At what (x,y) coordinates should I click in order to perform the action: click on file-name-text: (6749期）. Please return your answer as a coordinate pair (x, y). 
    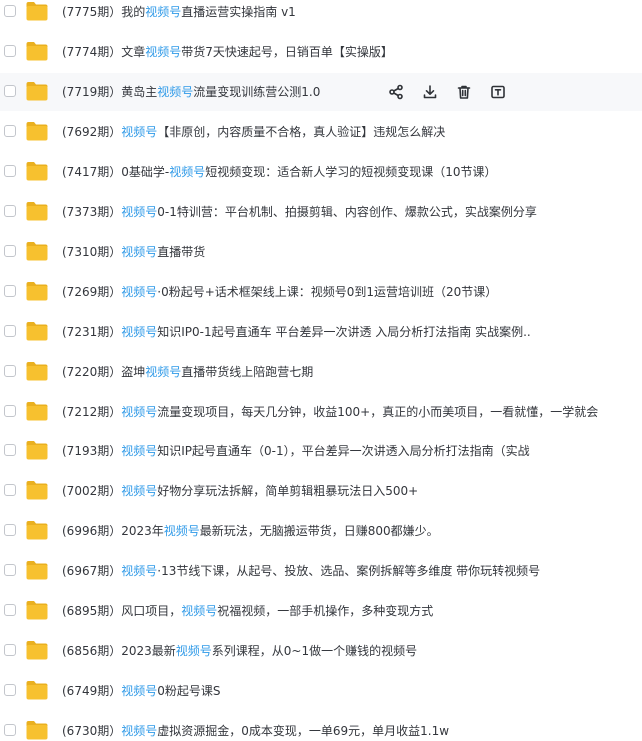
    Looking at the image, I should click on (92, 691).